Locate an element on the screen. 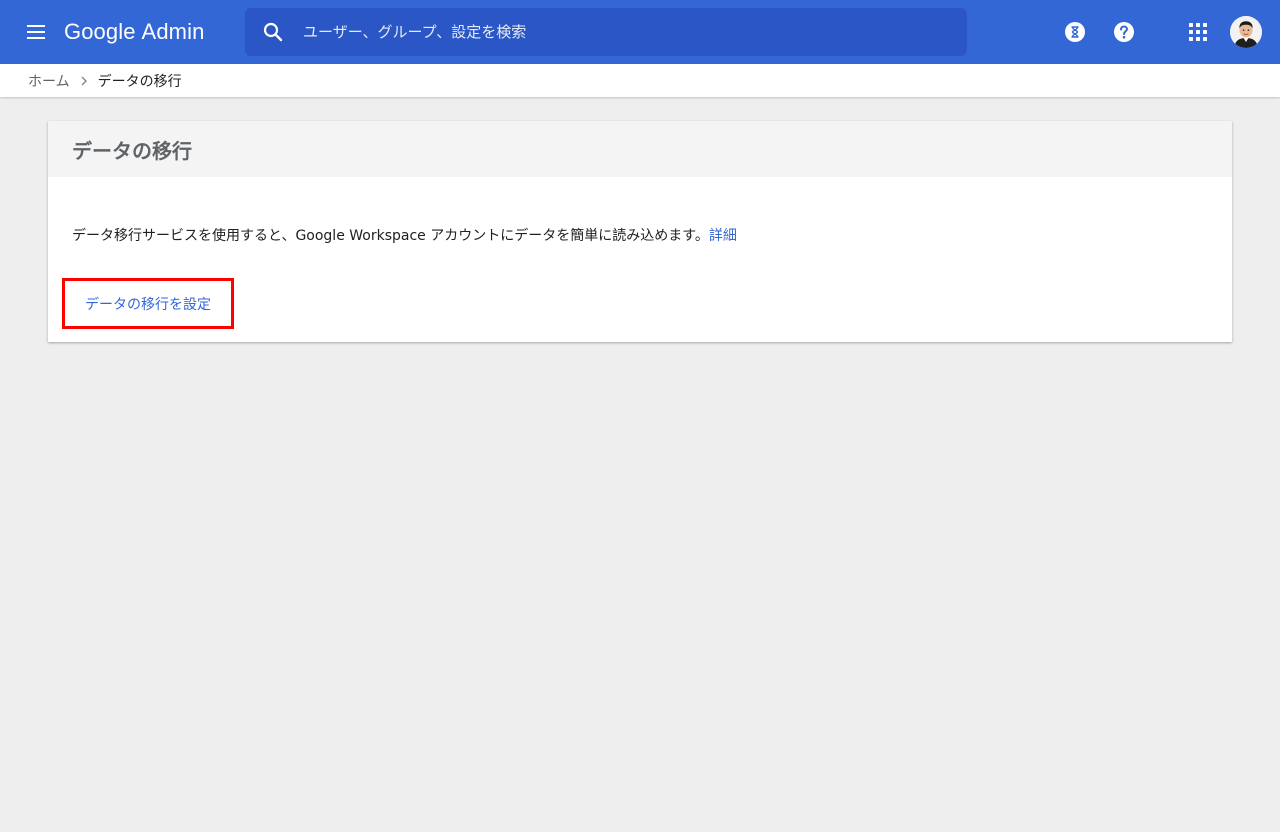 The height and width of the screenshot is (832, 1280). search-icon is located at coordinates (273, 32).